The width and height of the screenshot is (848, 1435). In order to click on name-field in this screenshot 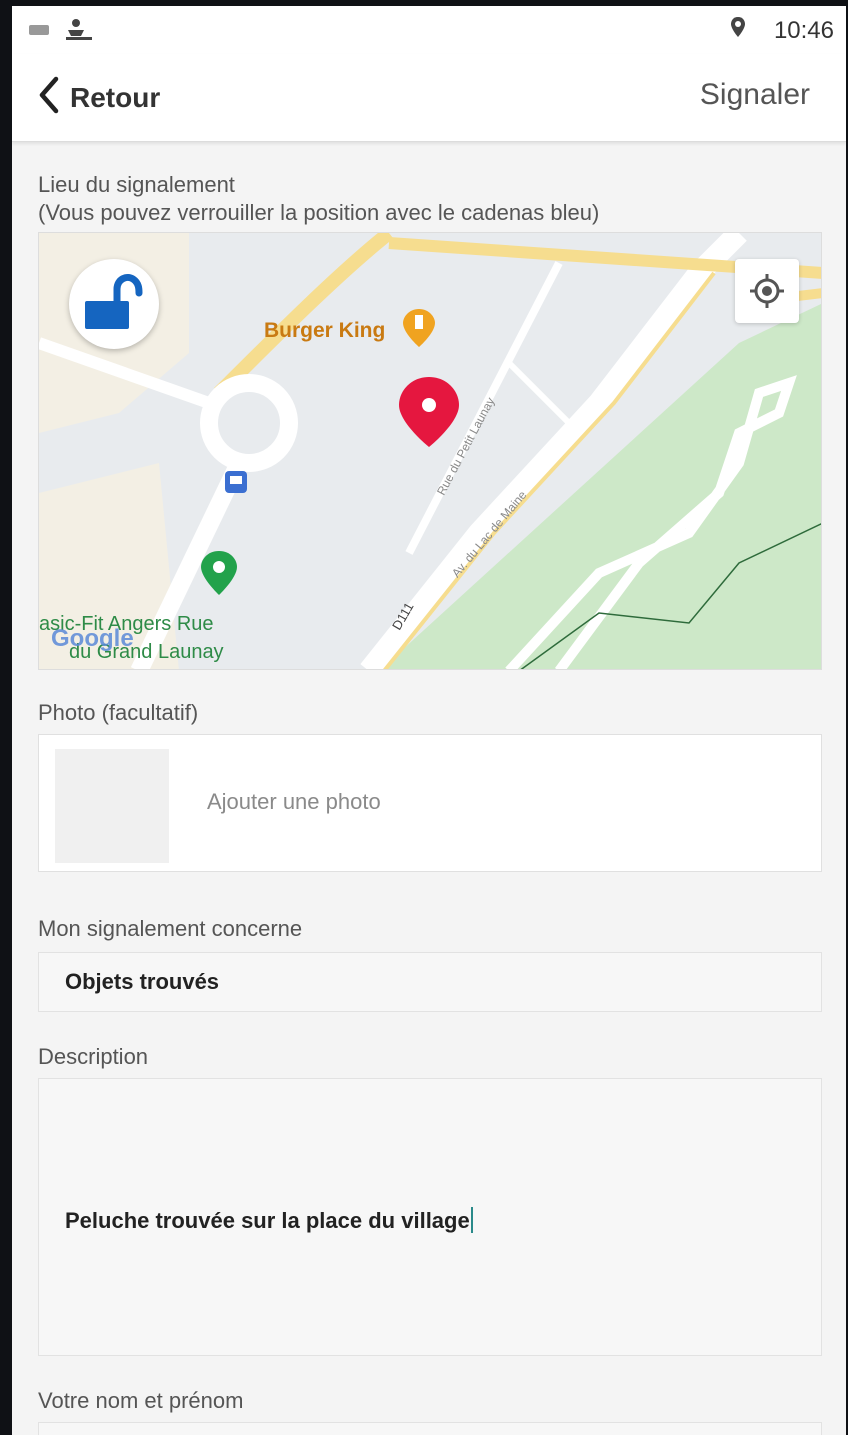, I will do `click(430, 1428)`.